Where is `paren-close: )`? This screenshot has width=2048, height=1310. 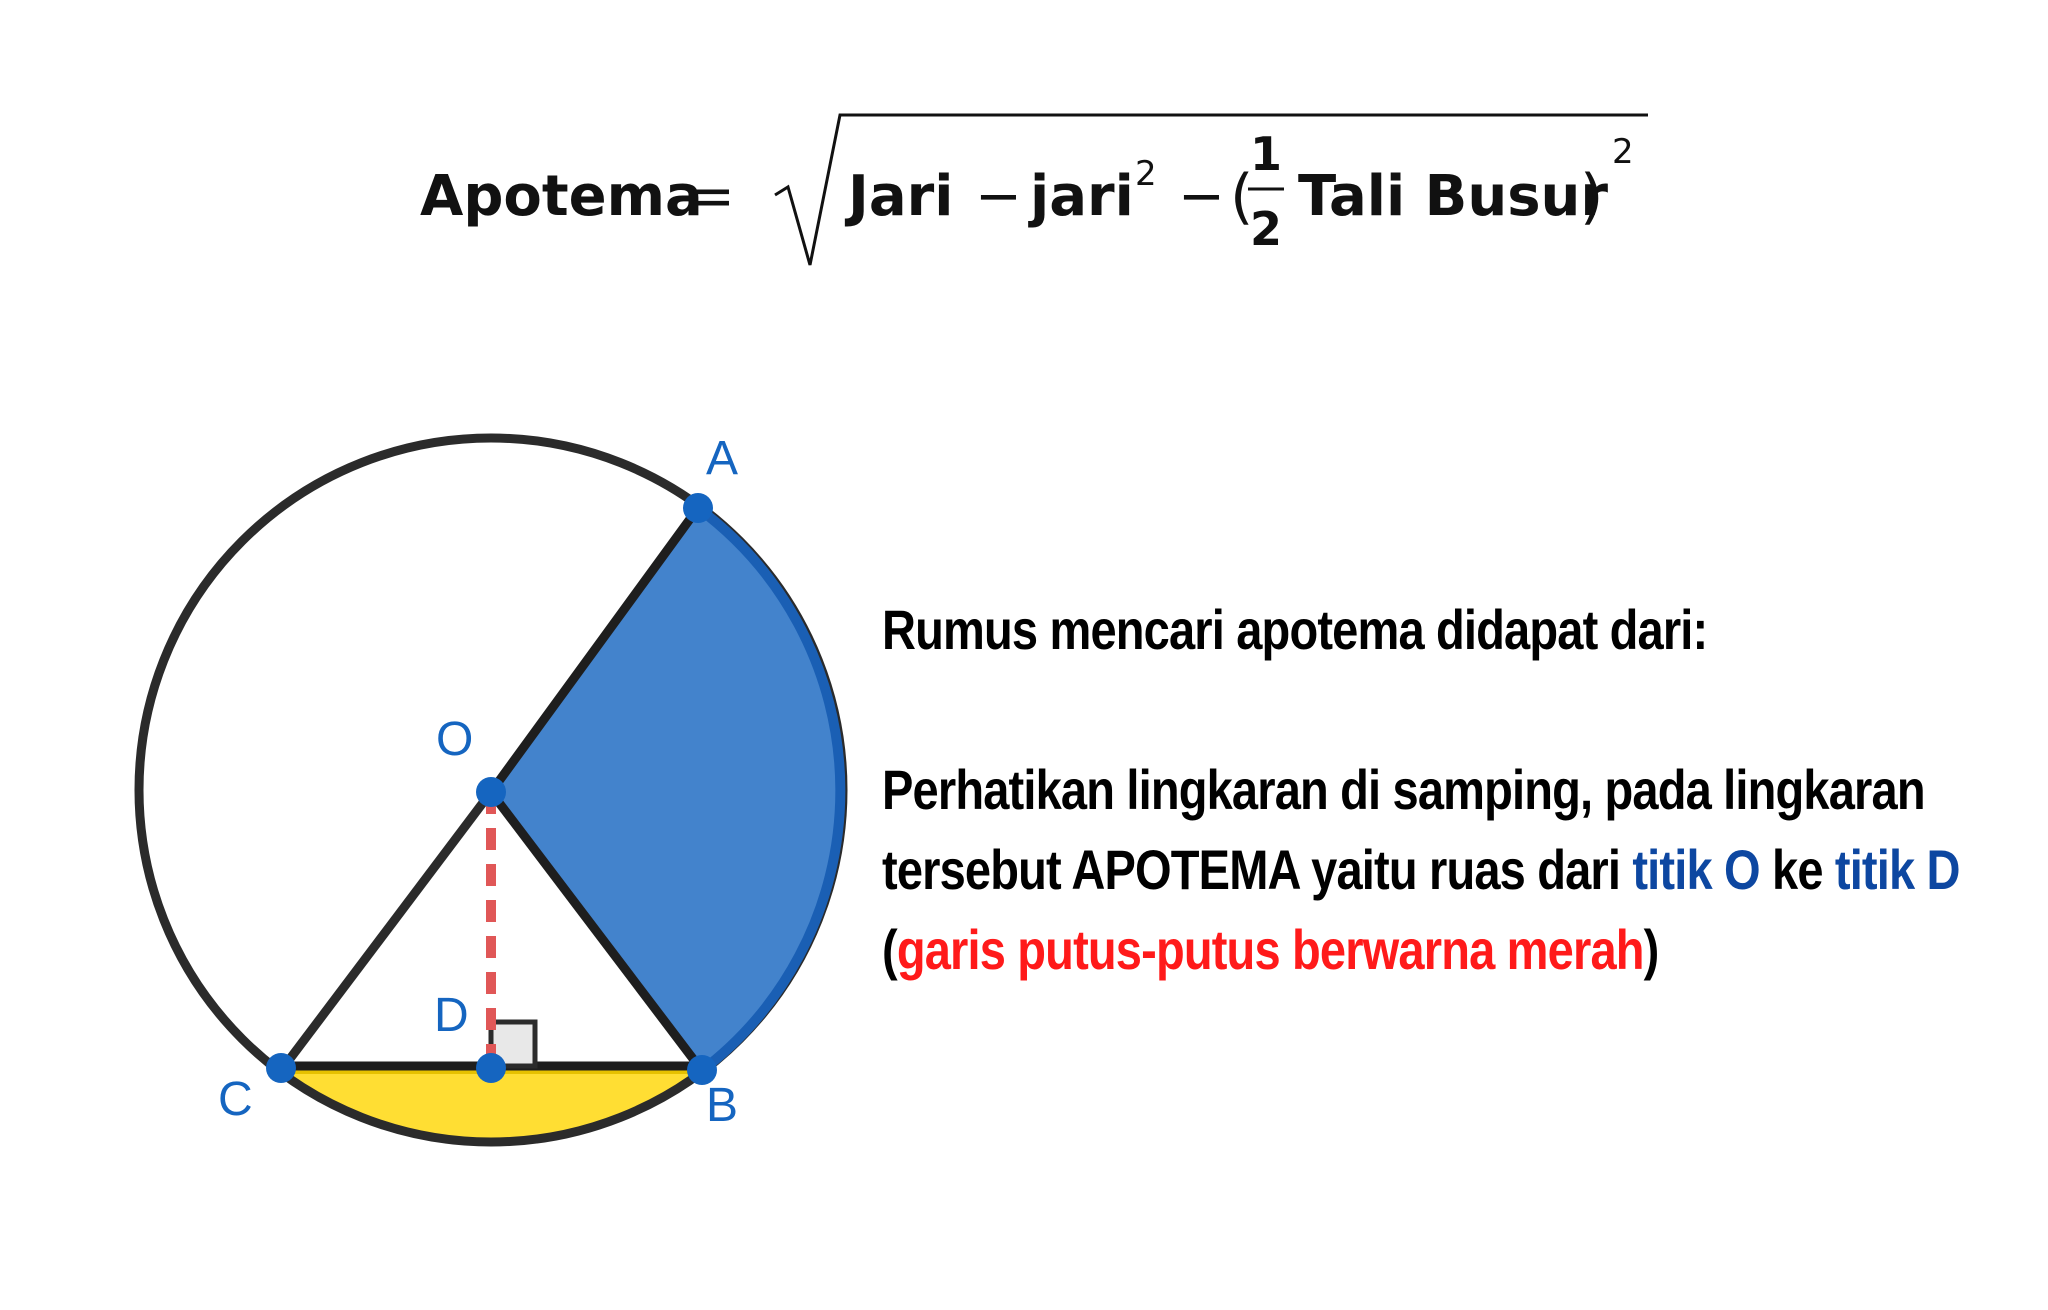
paren-close: ) is located at coordinates (1651, 949).